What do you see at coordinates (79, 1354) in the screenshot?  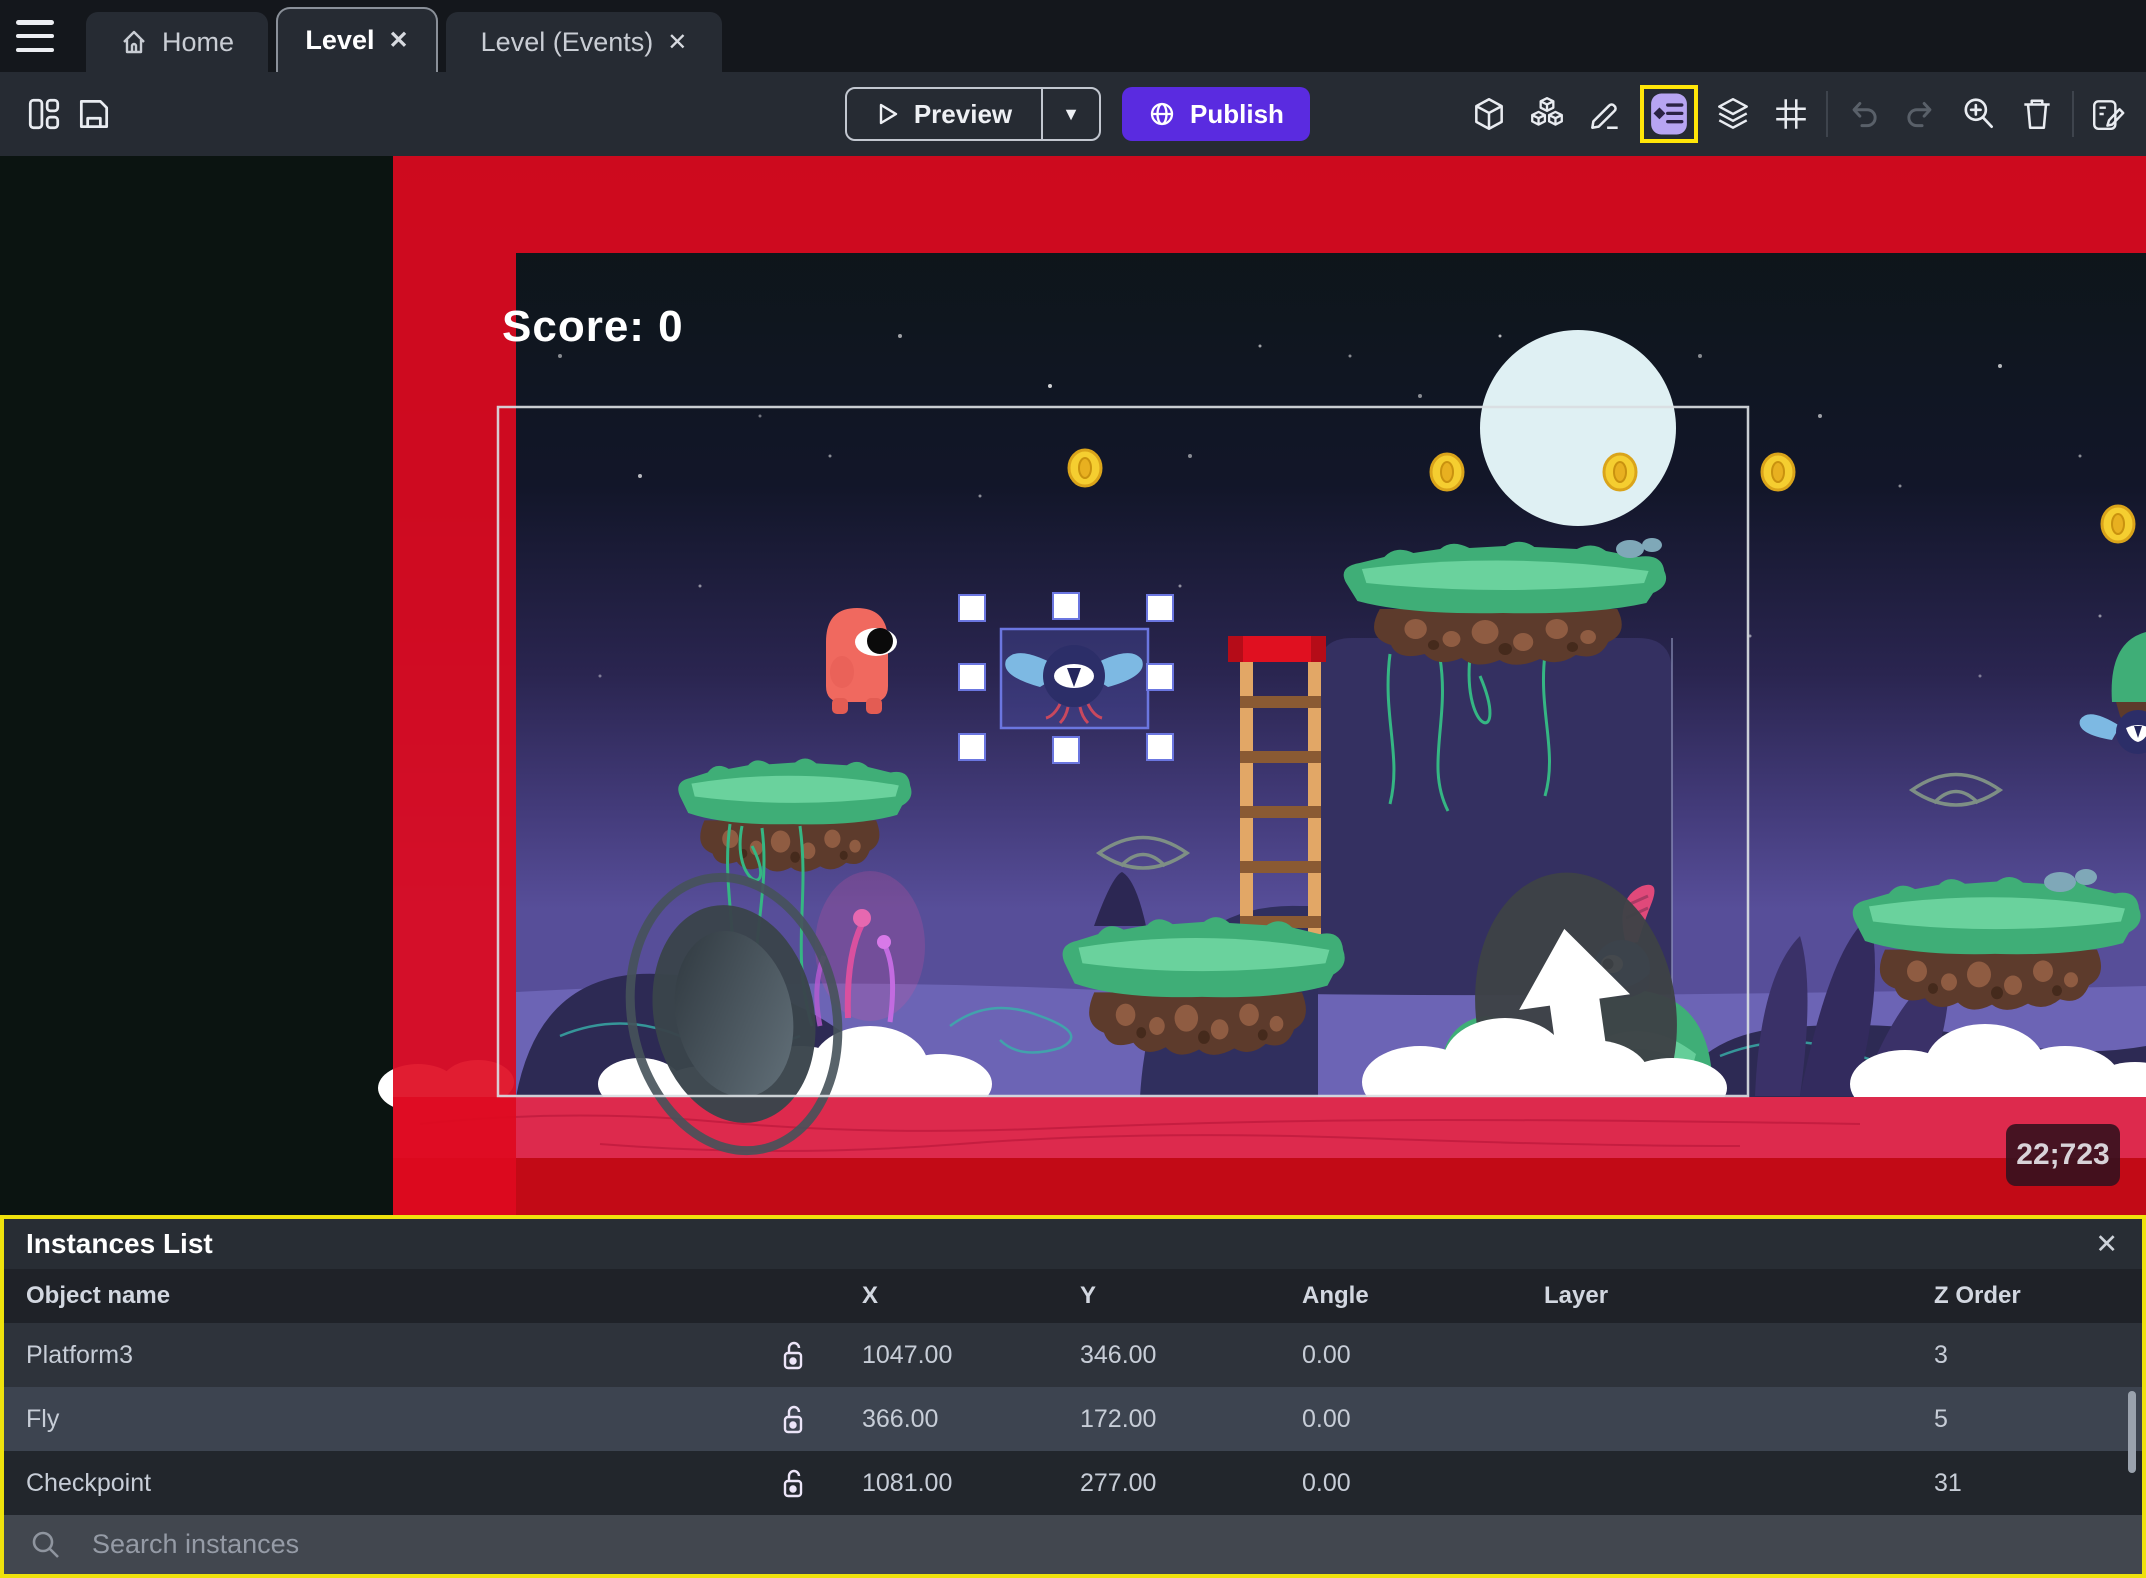 I see `instance-name: Platform3` at bounding box center [79, 1354].